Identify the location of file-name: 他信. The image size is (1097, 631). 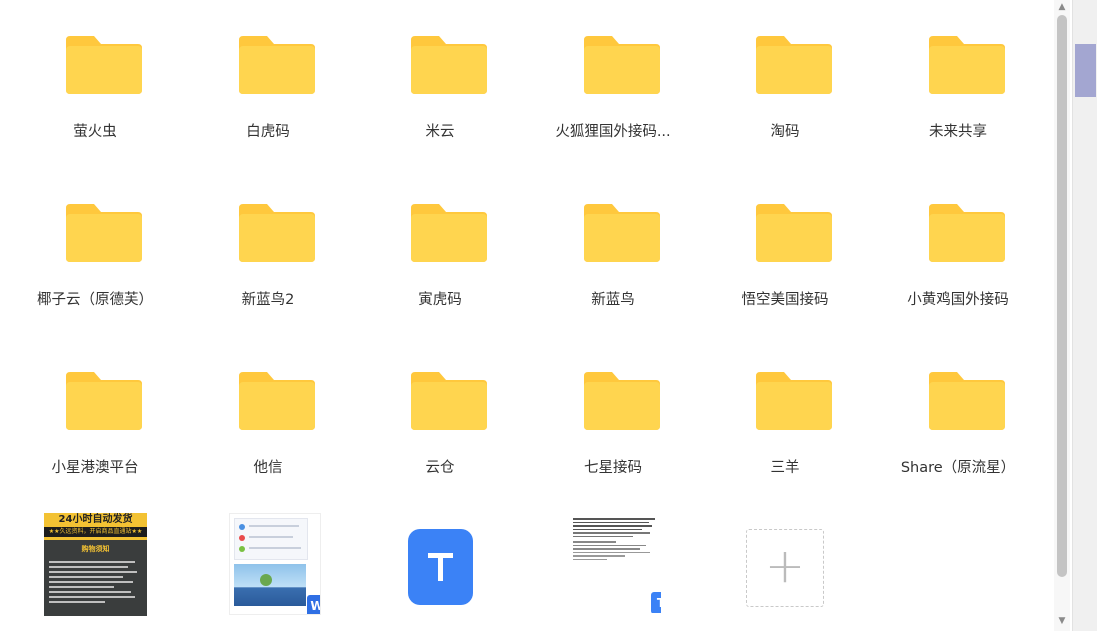
(268, 468).